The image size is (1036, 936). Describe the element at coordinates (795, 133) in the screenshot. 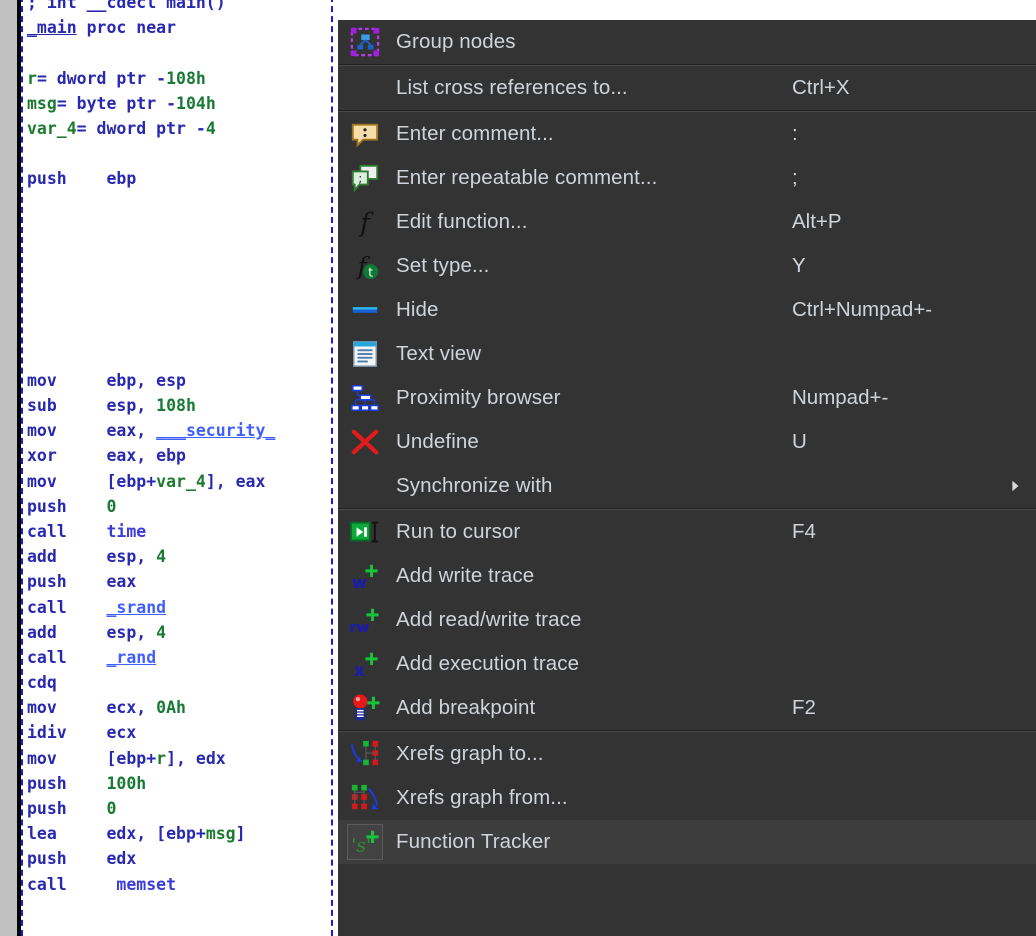

I see `menu-item-shortcut: :` at that location.